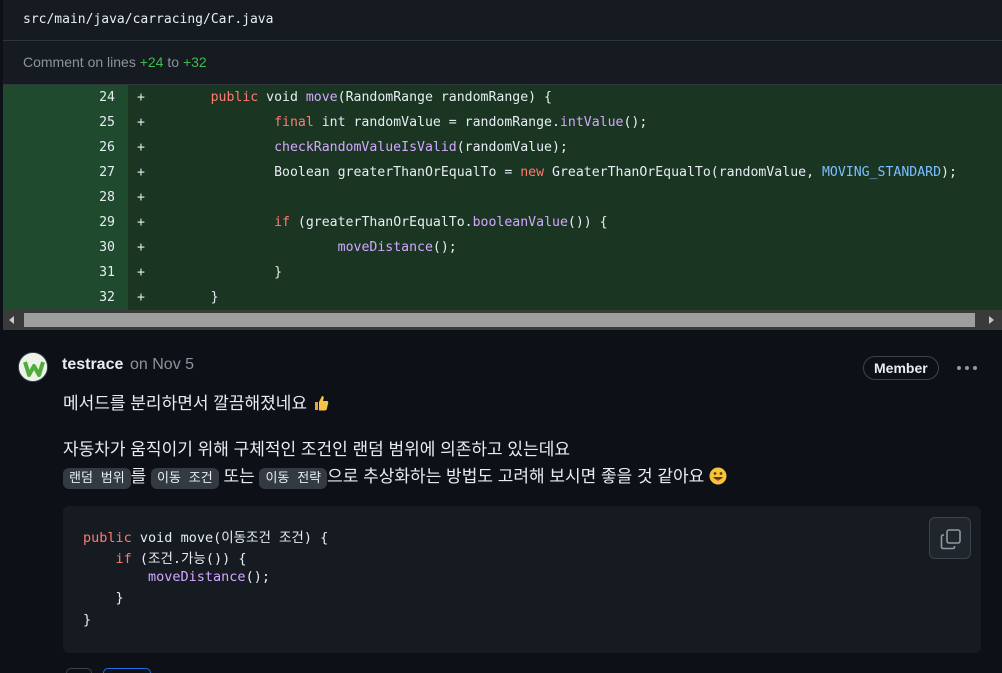  I want to click on comment-range-start: +24, so click(151, 62).